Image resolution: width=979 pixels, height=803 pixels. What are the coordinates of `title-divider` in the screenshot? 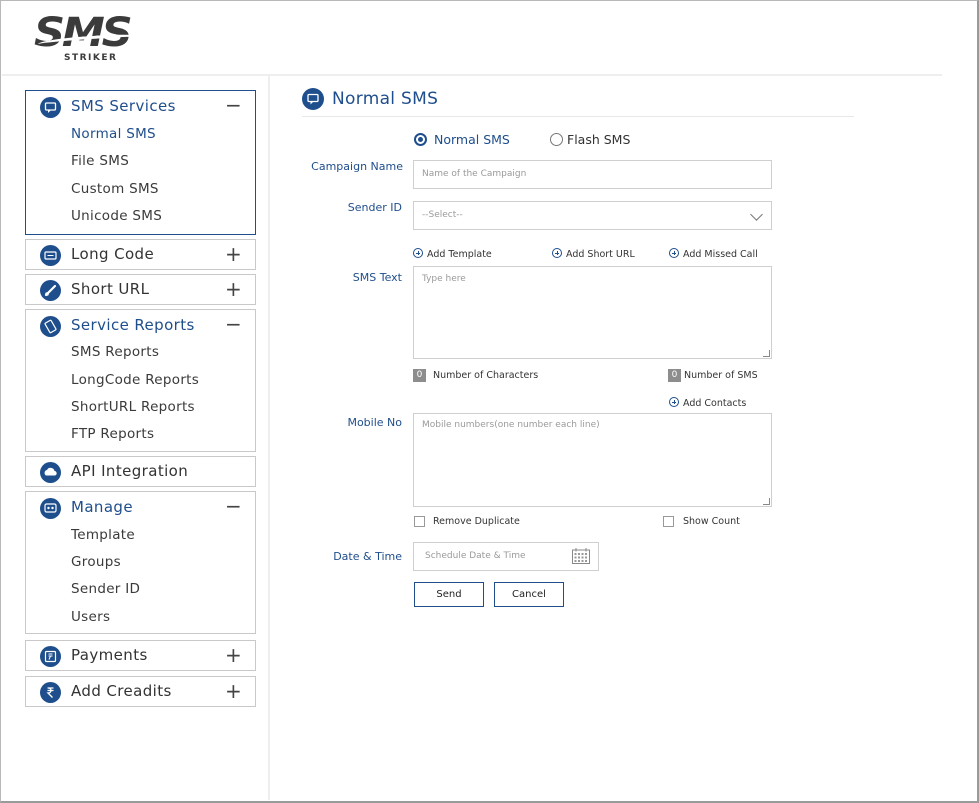 It's located at (578, 116).